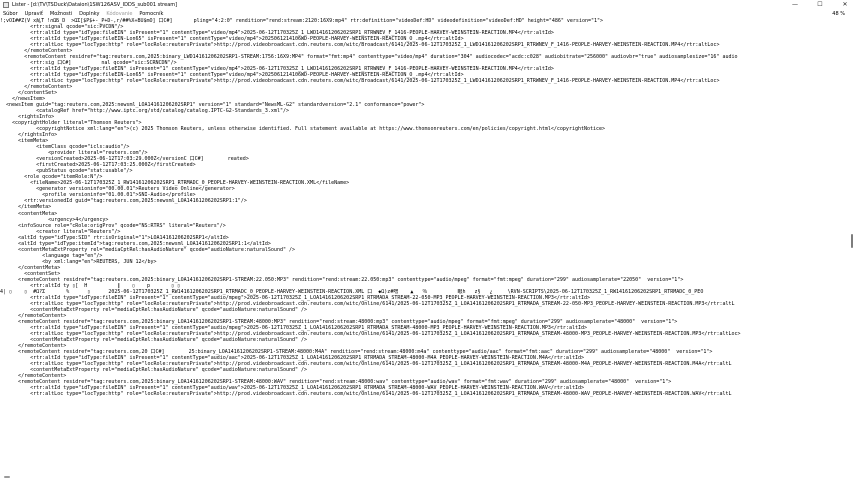  I want to click on window-controls: — ☐ ✕, so click(820, 4).